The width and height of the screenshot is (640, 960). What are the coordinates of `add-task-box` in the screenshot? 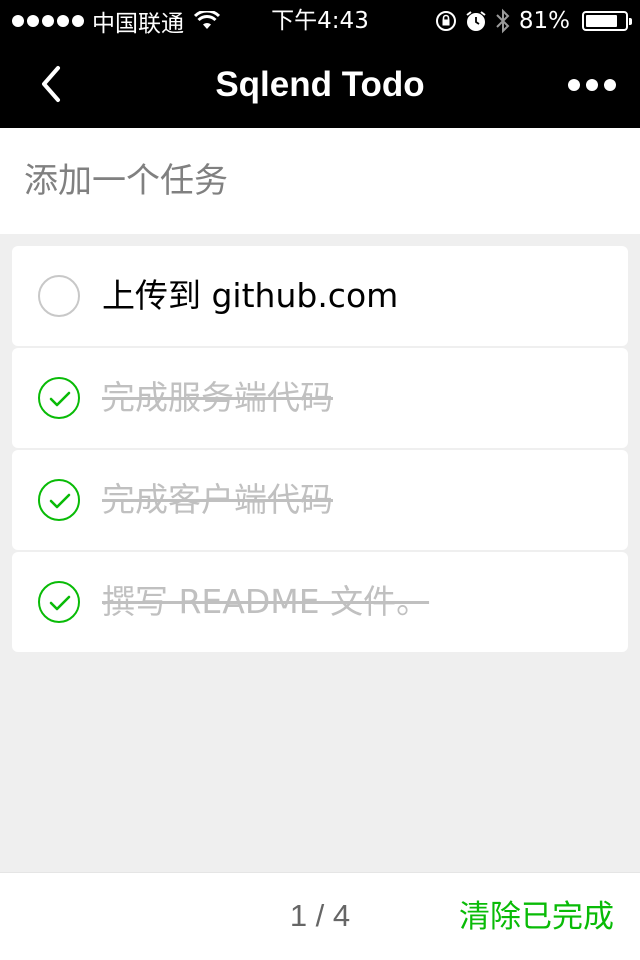 It's located at (320, 181).